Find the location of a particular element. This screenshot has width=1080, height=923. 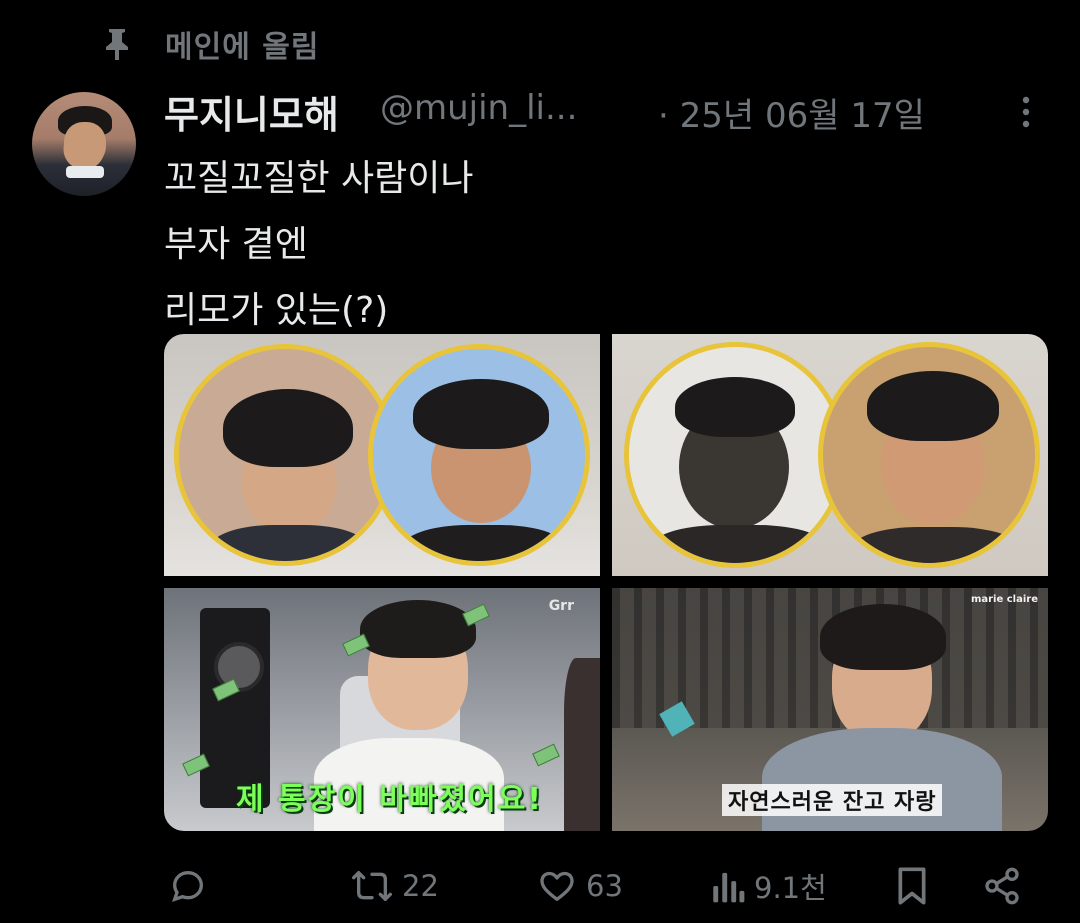

media-image-3: Grr 제 통장이 바빠졌어요! is located at coordinates (382, 709).